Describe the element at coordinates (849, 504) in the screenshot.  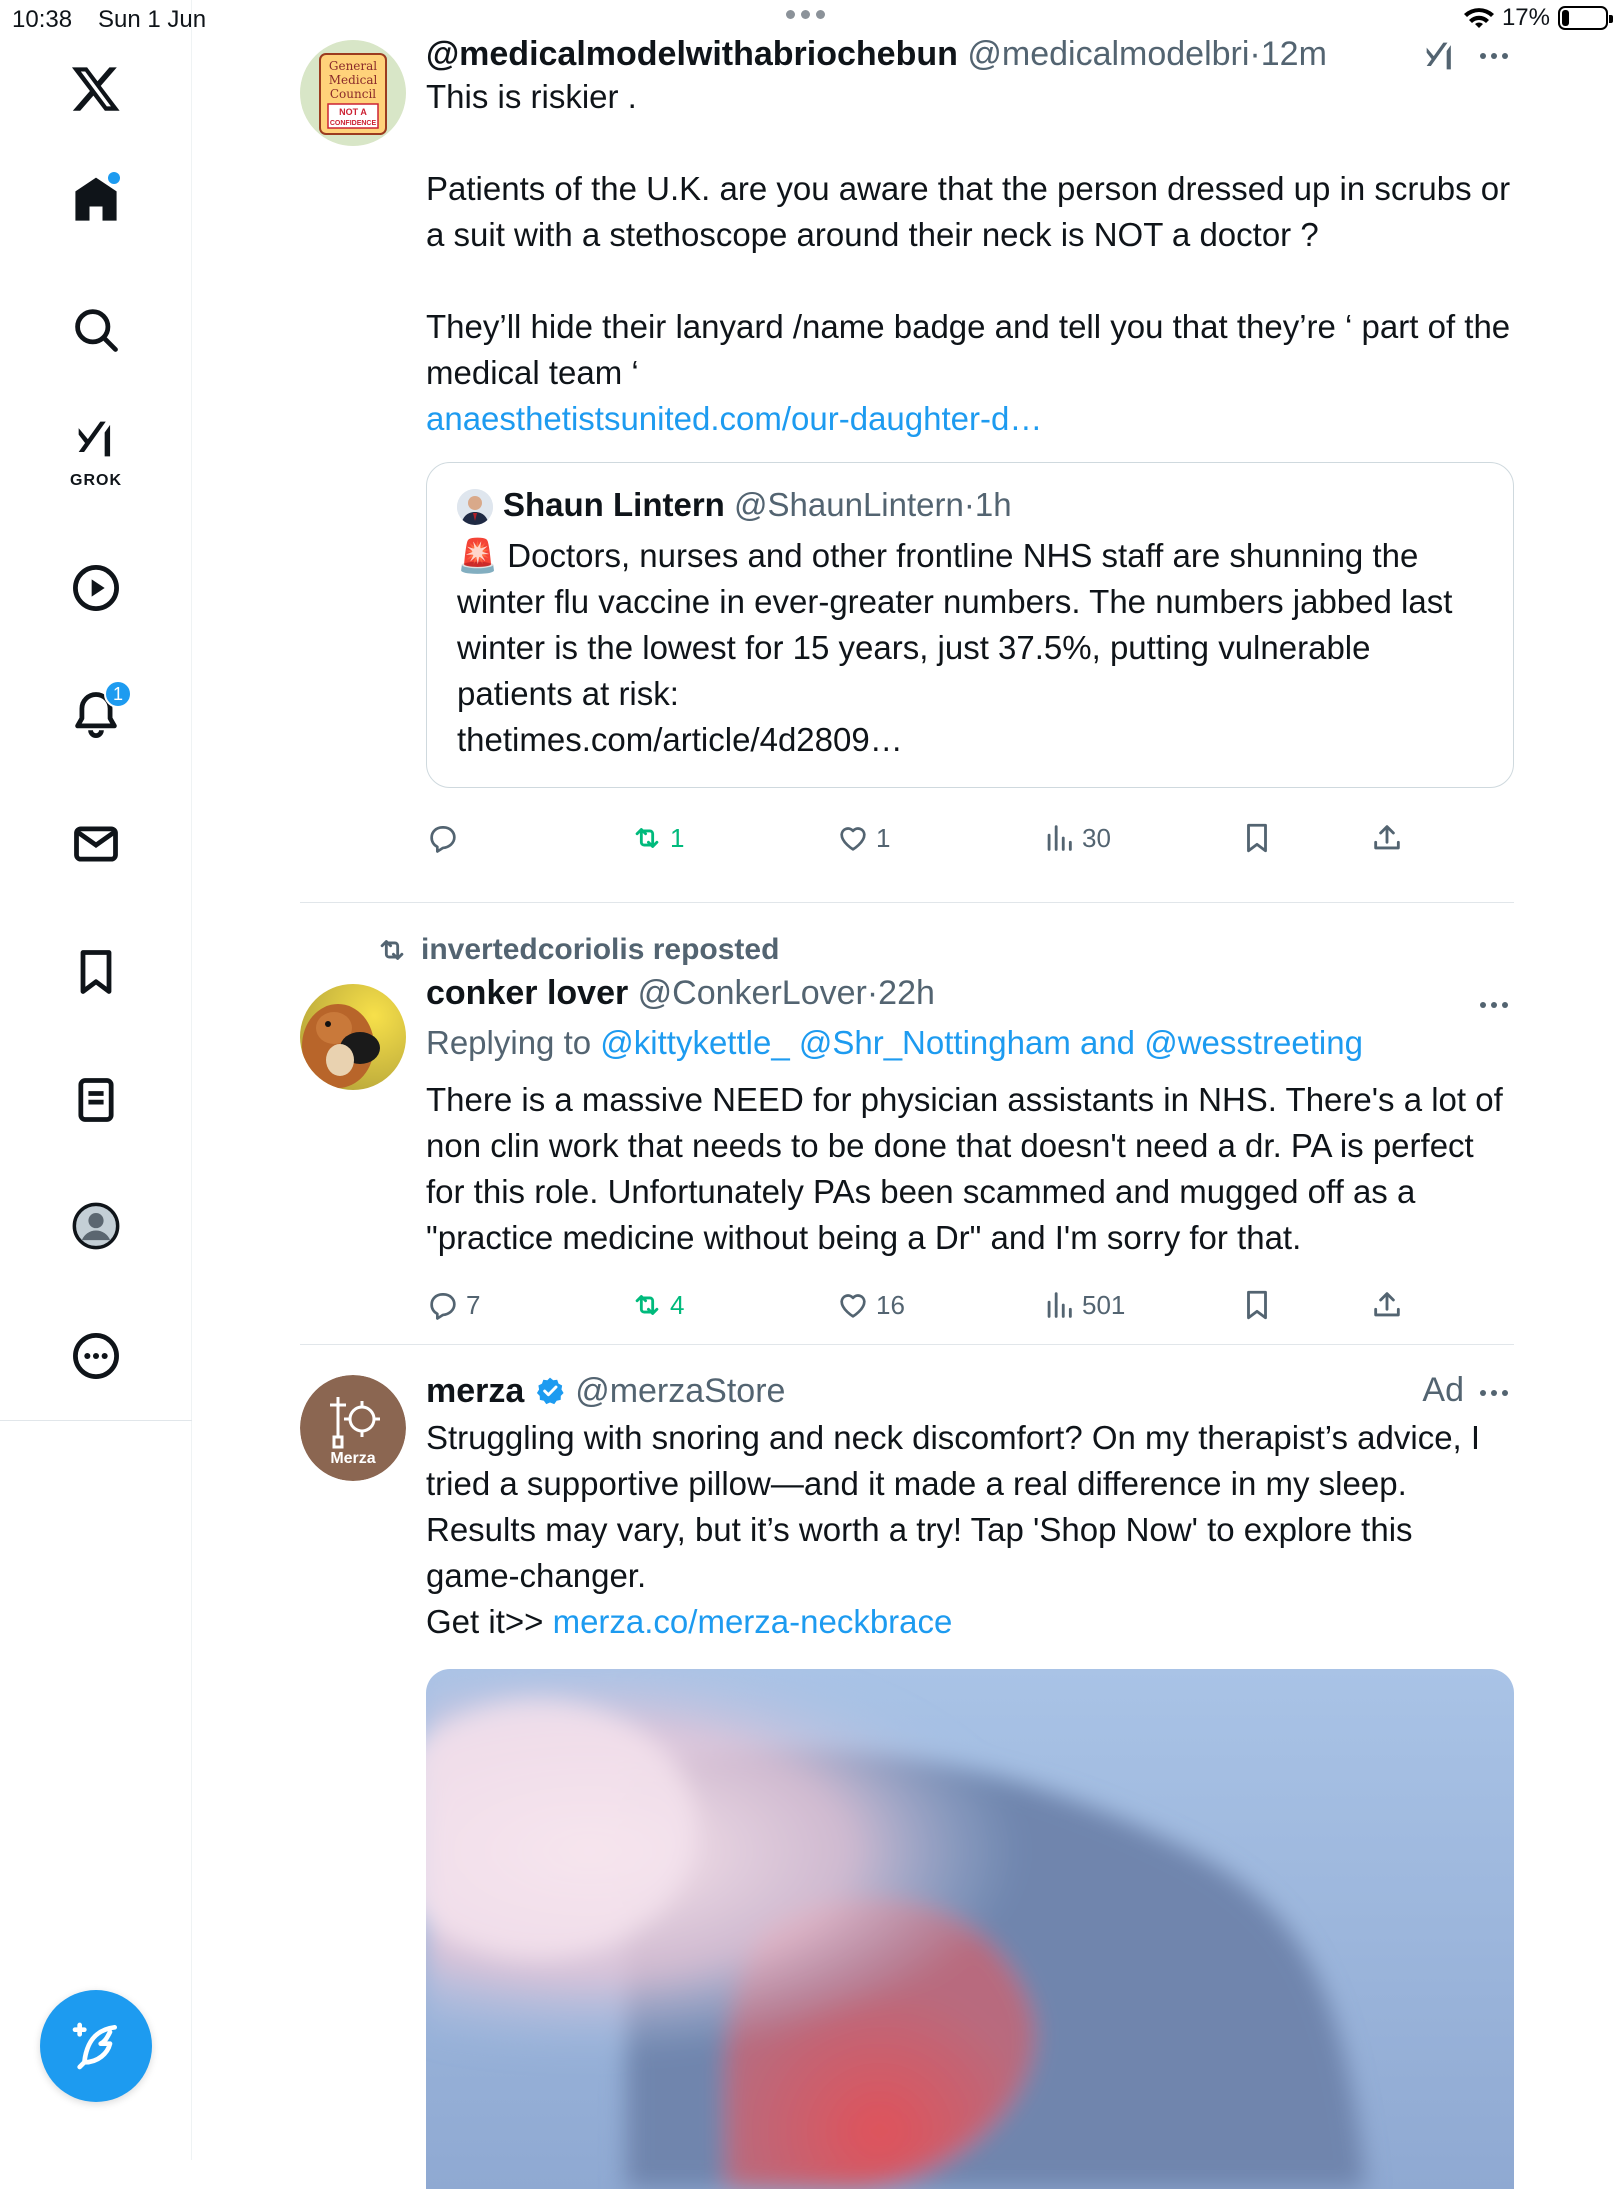
I see `quote-author-handle: @ShaunLintern` at that location.